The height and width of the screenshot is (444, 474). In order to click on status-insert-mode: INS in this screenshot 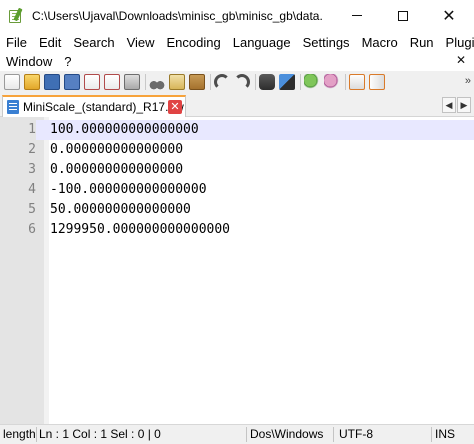, I will do `click(452, 434)`.